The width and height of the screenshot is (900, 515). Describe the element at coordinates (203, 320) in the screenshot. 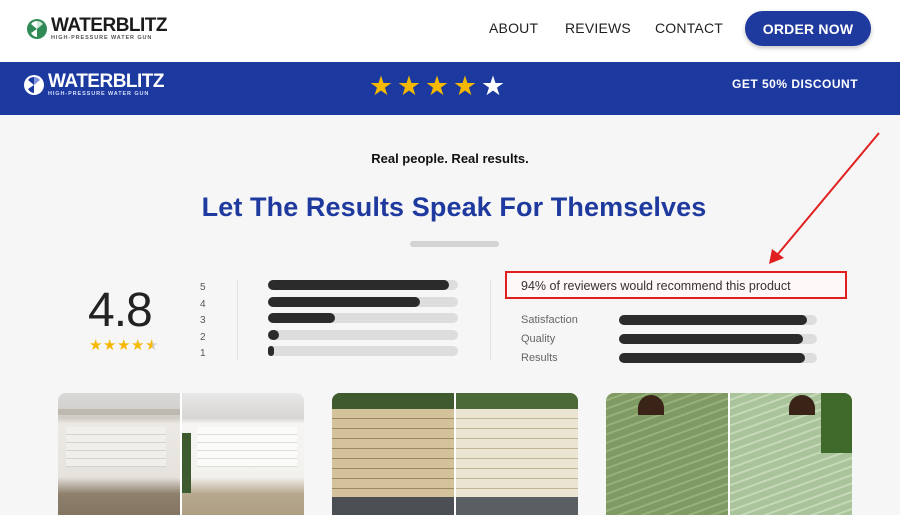

I see `star-level-label: 3` at that location.